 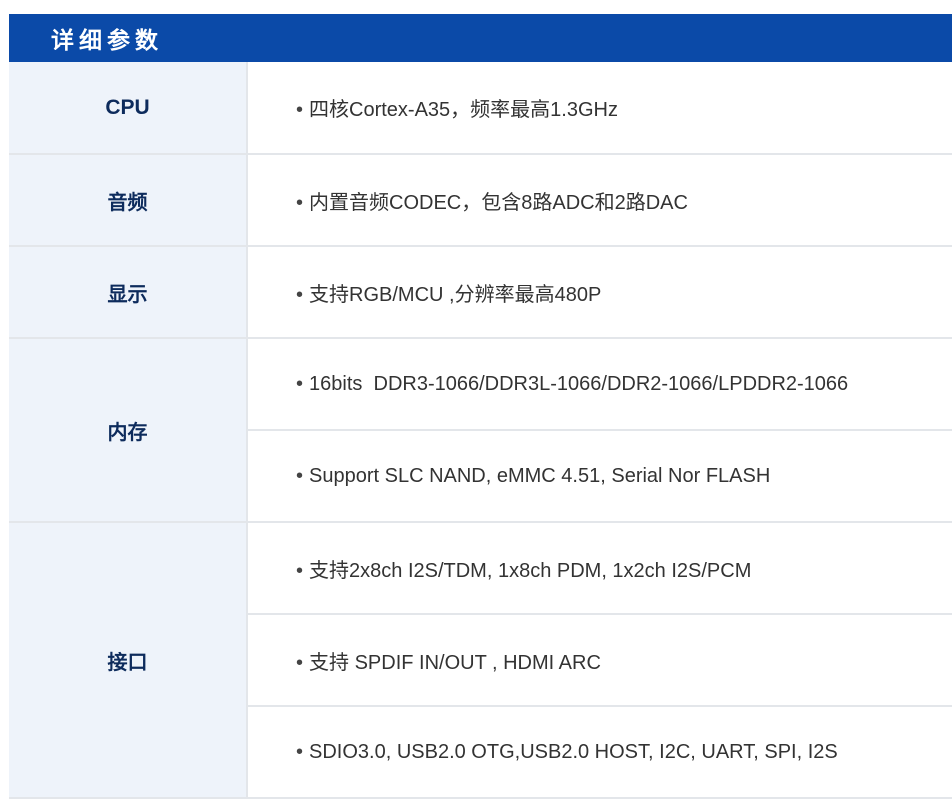 What do you see at coordinates (455, 294) in the screenshot?
I see `spec-value-text: 支持RGB/MCU ,分辨率最高480P` at bounding box center [455, 294].